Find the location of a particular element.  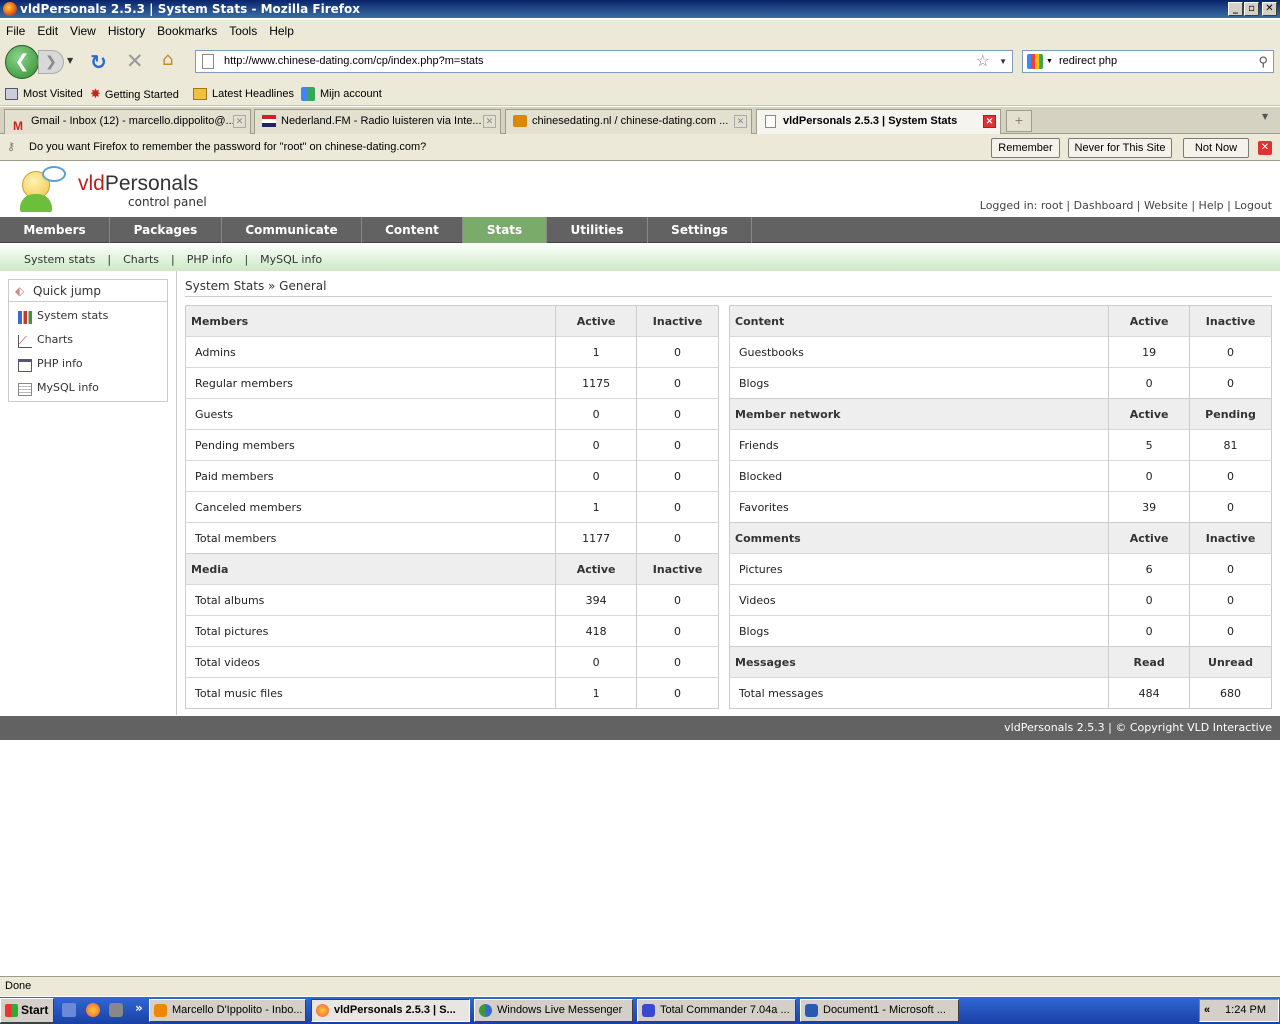

row-label: Regular members is located at coordinates (370, 383).